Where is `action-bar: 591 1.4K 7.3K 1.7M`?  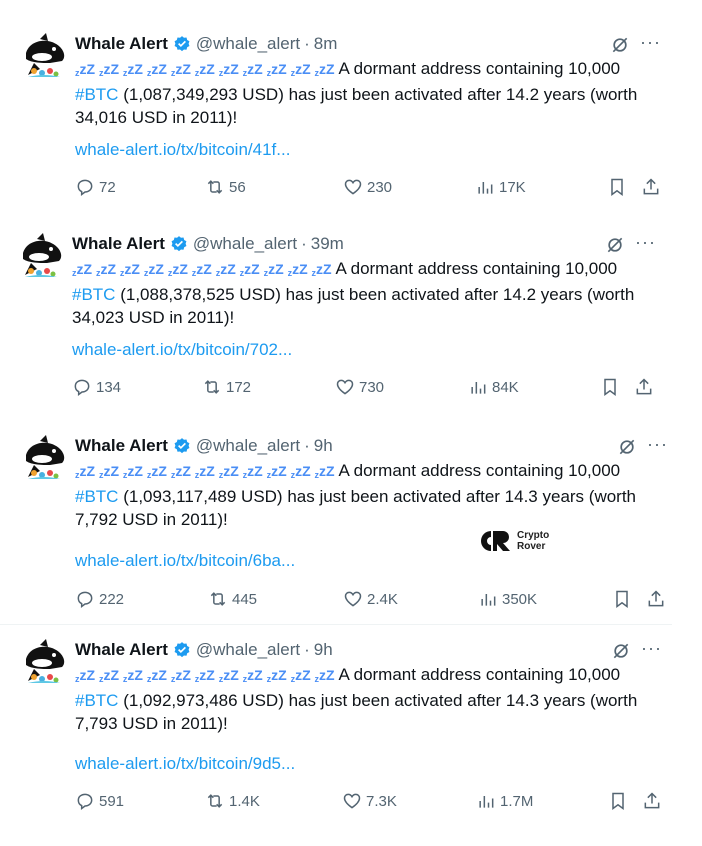
action-bar: 591 1.4K 7.3K 1.7M is located at coordinates (370, 801).